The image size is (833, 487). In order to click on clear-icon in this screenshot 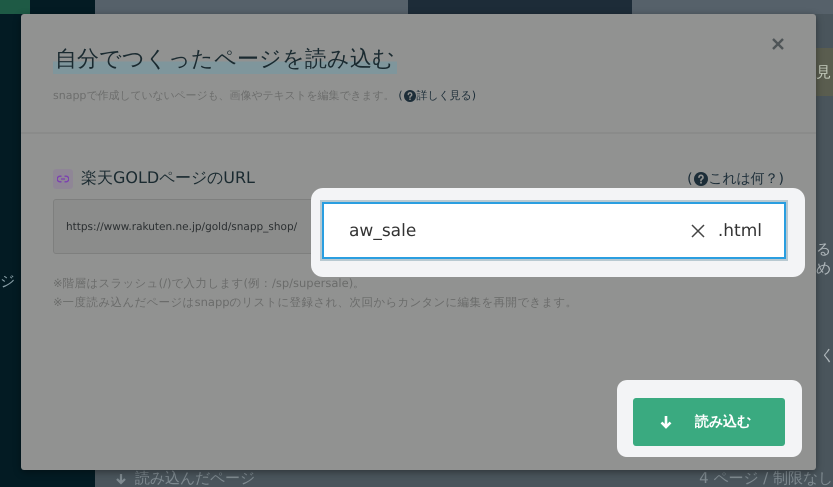, I will do `click(698, 230)`.